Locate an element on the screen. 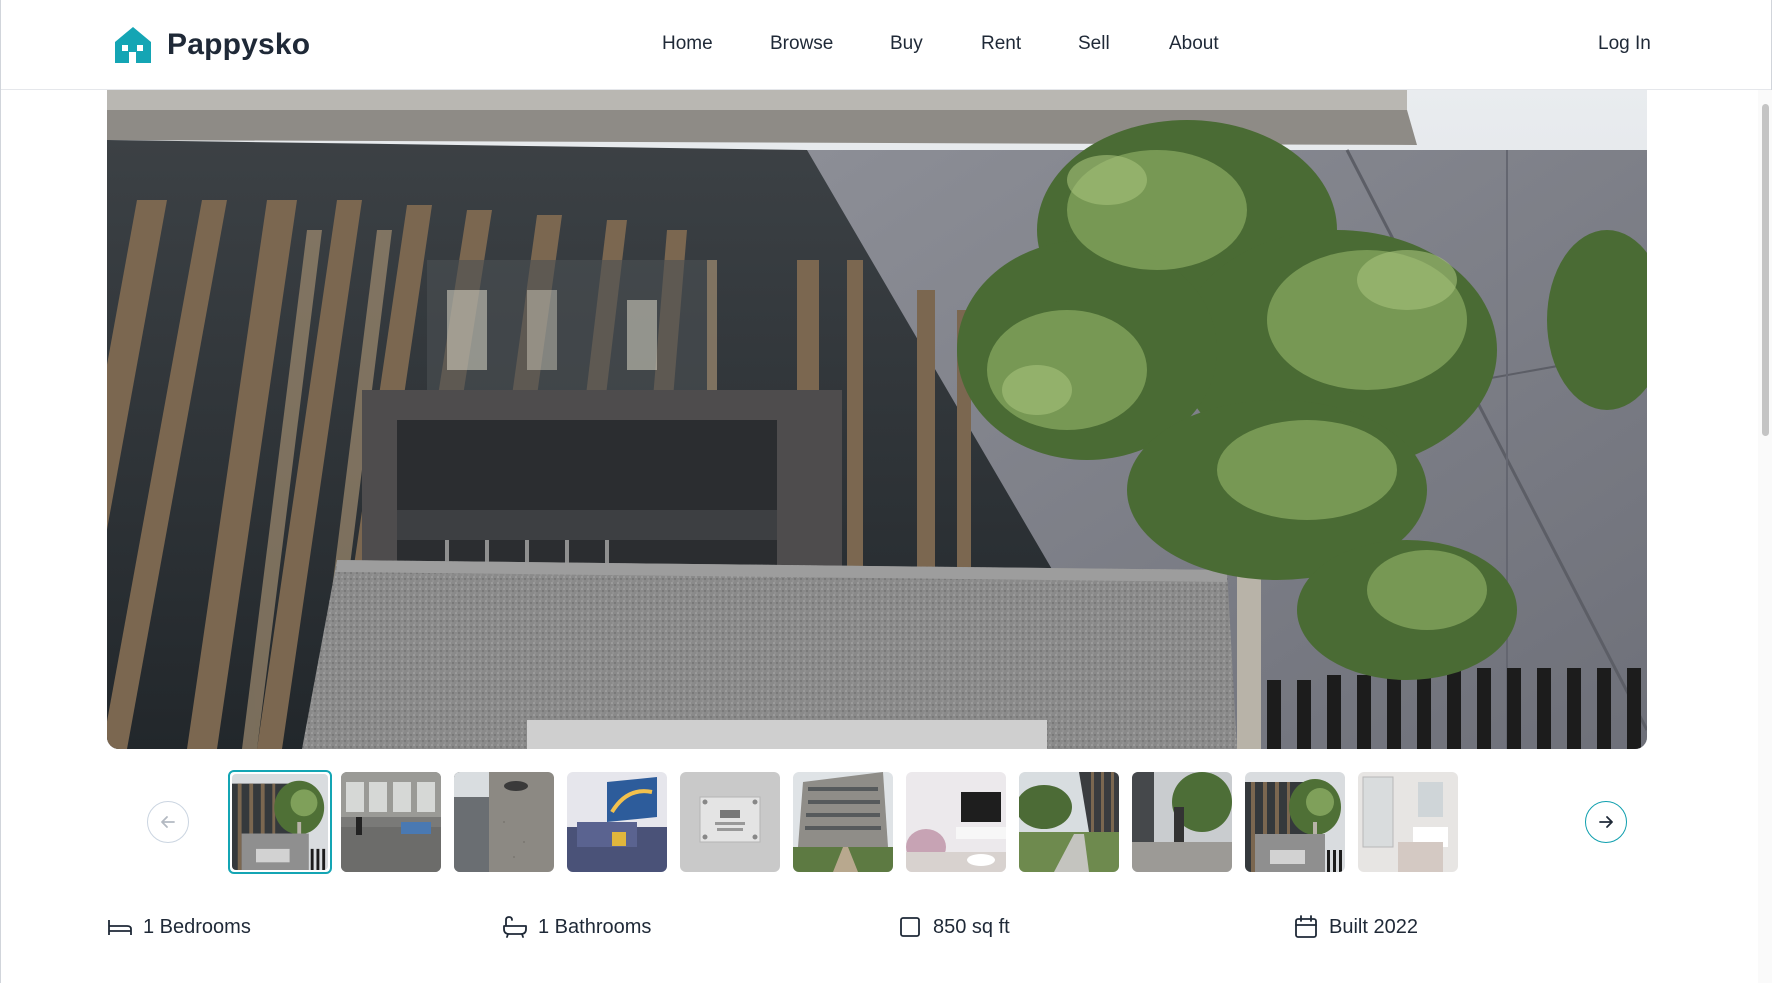  previous-image-button is located at coordinates (168, 822).